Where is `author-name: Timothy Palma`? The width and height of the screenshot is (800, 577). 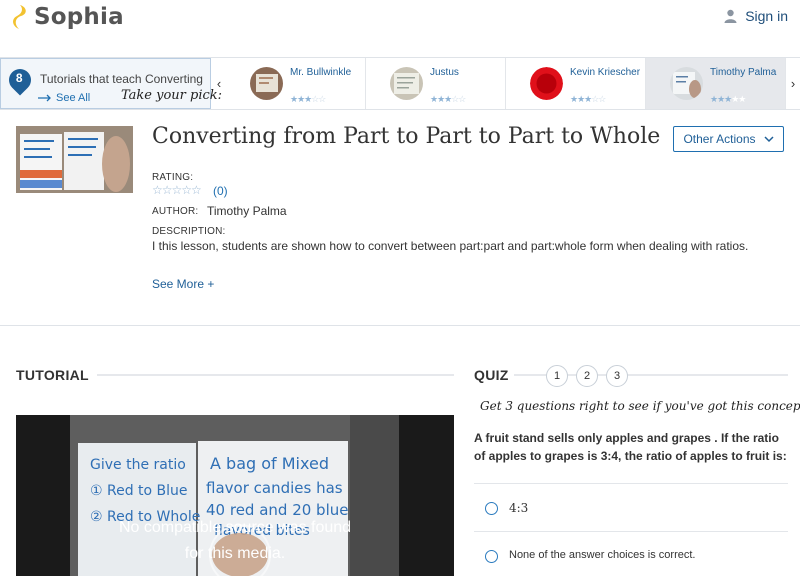
author-name: Timothy Palma is located at coordinates (247, 211).